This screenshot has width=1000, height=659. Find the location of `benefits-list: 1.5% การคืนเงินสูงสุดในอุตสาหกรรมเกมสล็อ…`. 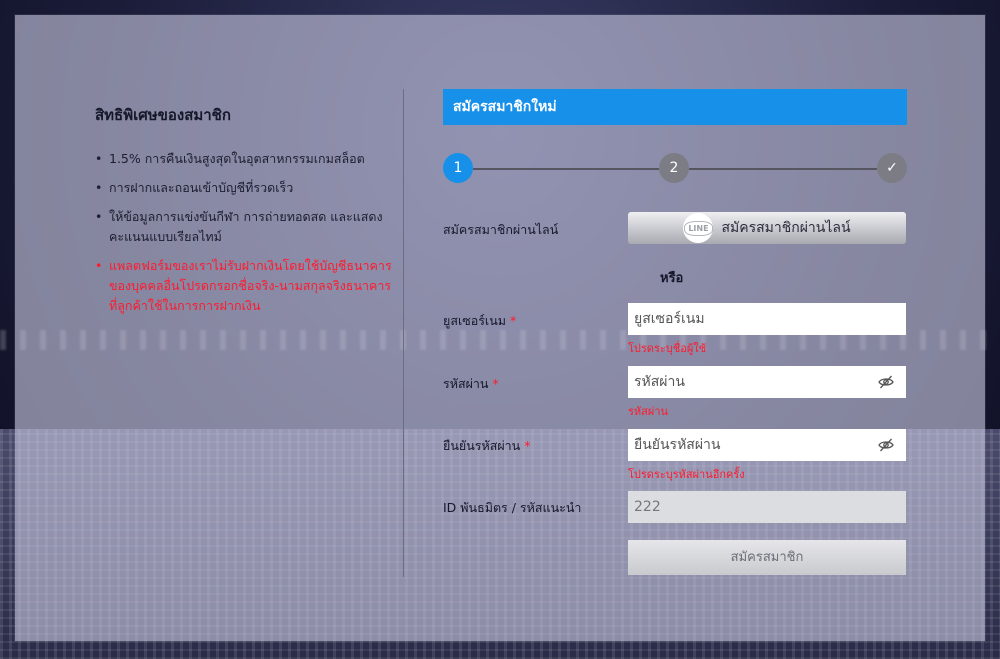

benefits-list: 1.5% การคืนเงินสูงสุดในอุตสาหกรรมเกมสล็อ… is located at coordinates (245, 232).